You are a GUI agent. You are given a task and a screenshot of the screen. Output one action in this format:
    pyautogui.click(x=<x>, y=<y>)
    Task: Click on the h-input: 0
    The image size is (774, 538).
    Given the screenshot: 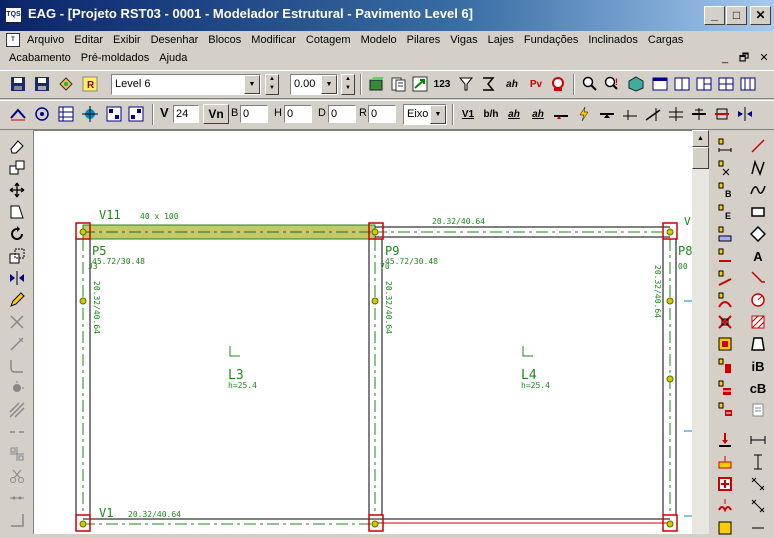 What is the action you would take?
    pyautogui.click(x=298, y=114)
    